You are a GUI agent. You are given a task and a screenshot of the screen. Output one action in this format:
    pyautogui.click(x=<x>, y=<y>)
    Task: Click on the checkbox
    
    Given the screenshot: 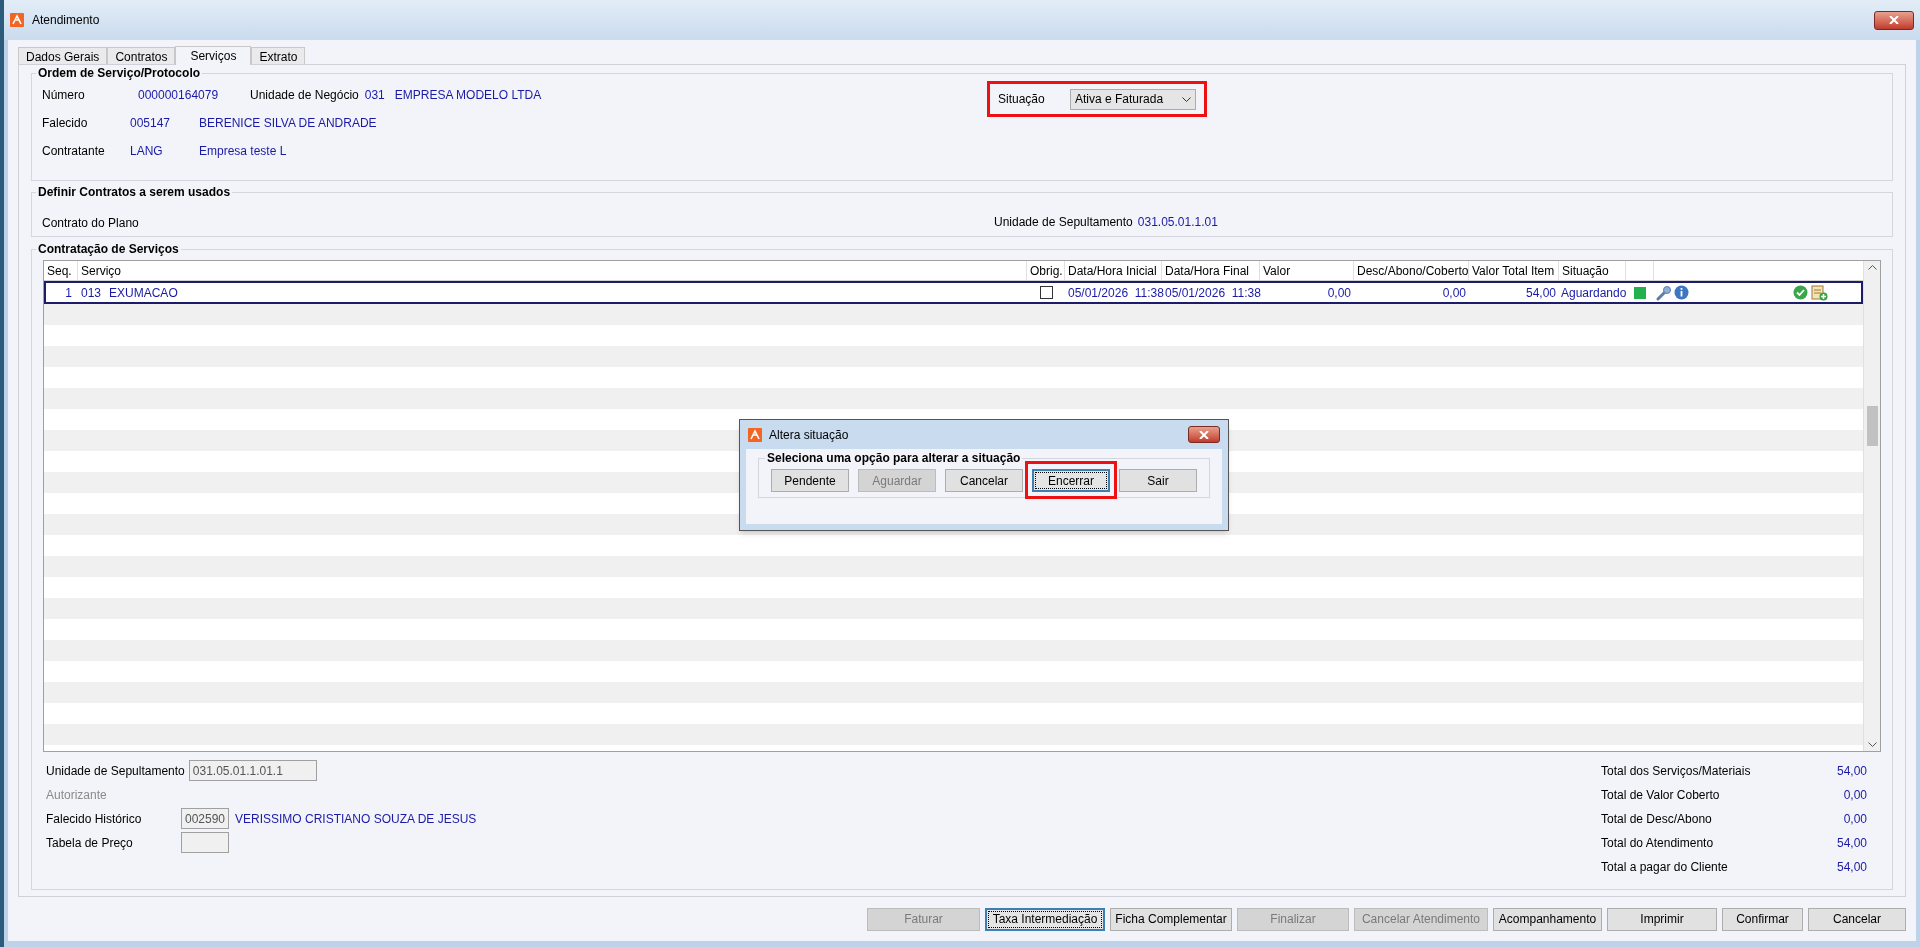 What is the action you would take?
    pyautogui.click(x=1046, y=292)
    